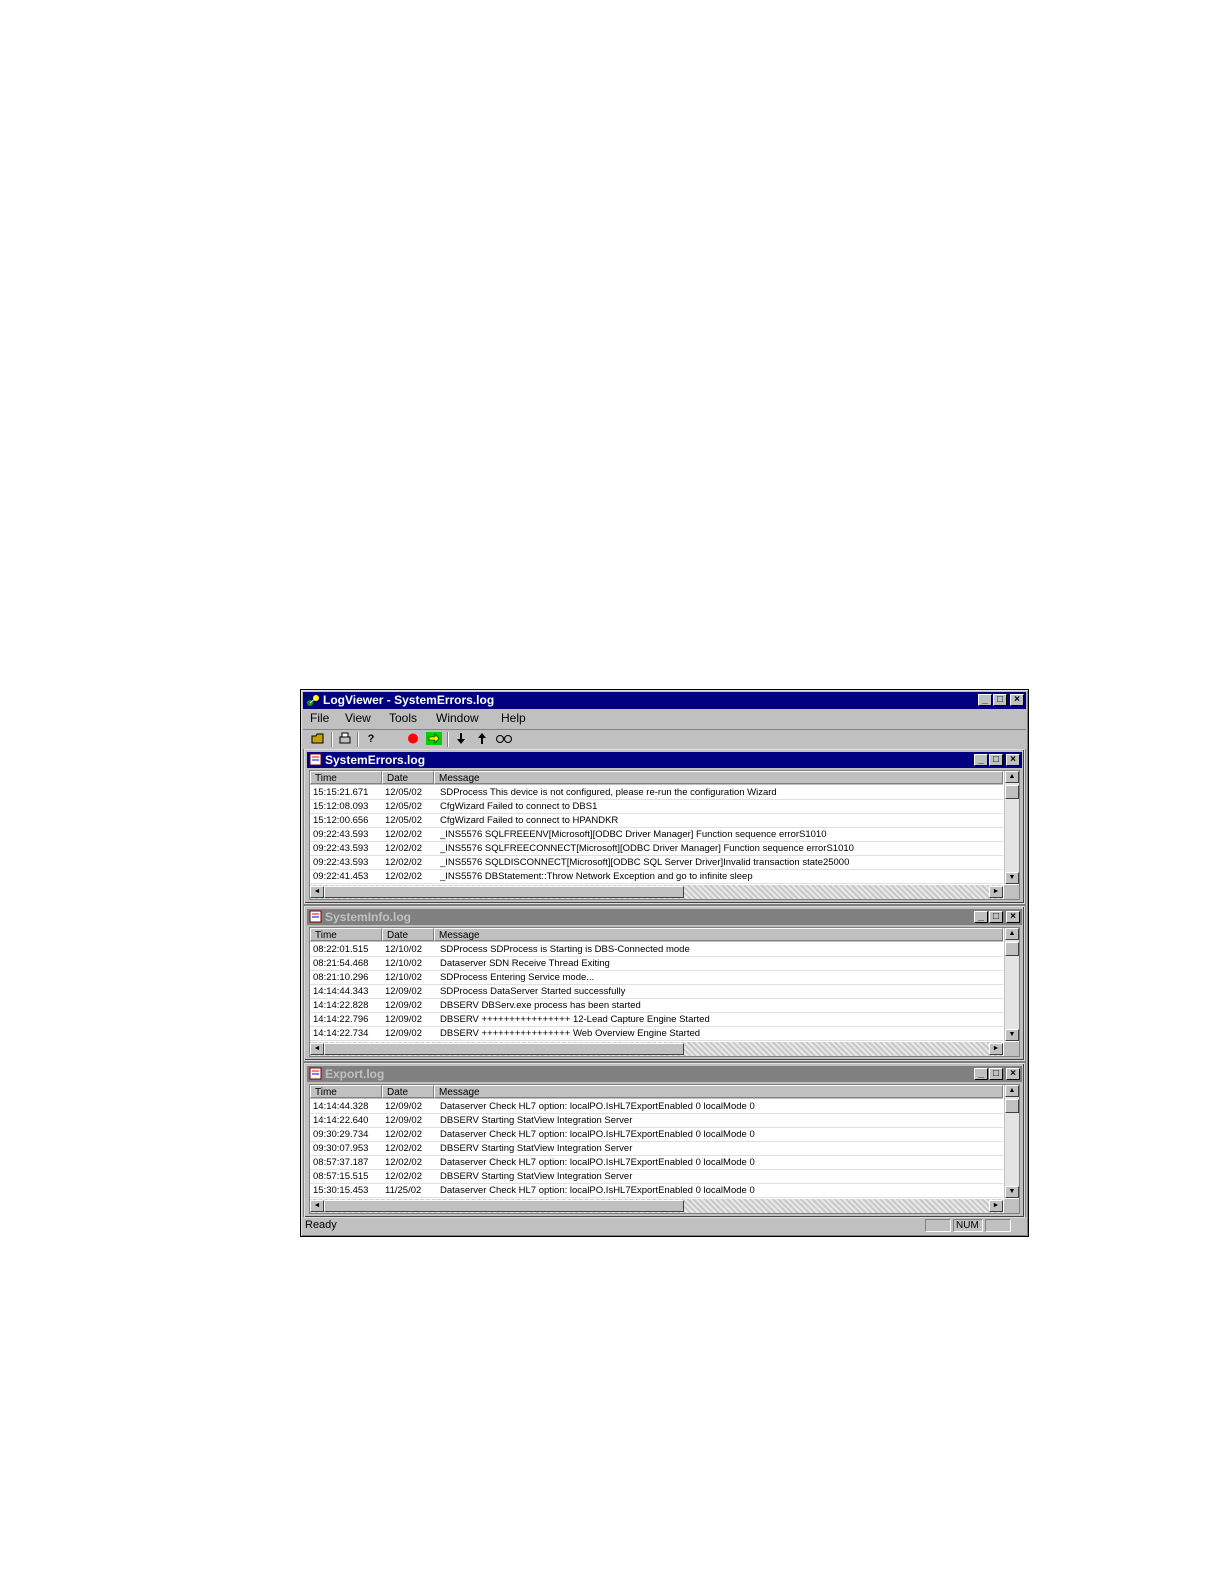 The width and height of the screenshot is (1222, 1584). What do you see at coordinates (403, 949) in the screenshot?
I see `cell-date: 12/10/02` at bounding box center [403, 949].